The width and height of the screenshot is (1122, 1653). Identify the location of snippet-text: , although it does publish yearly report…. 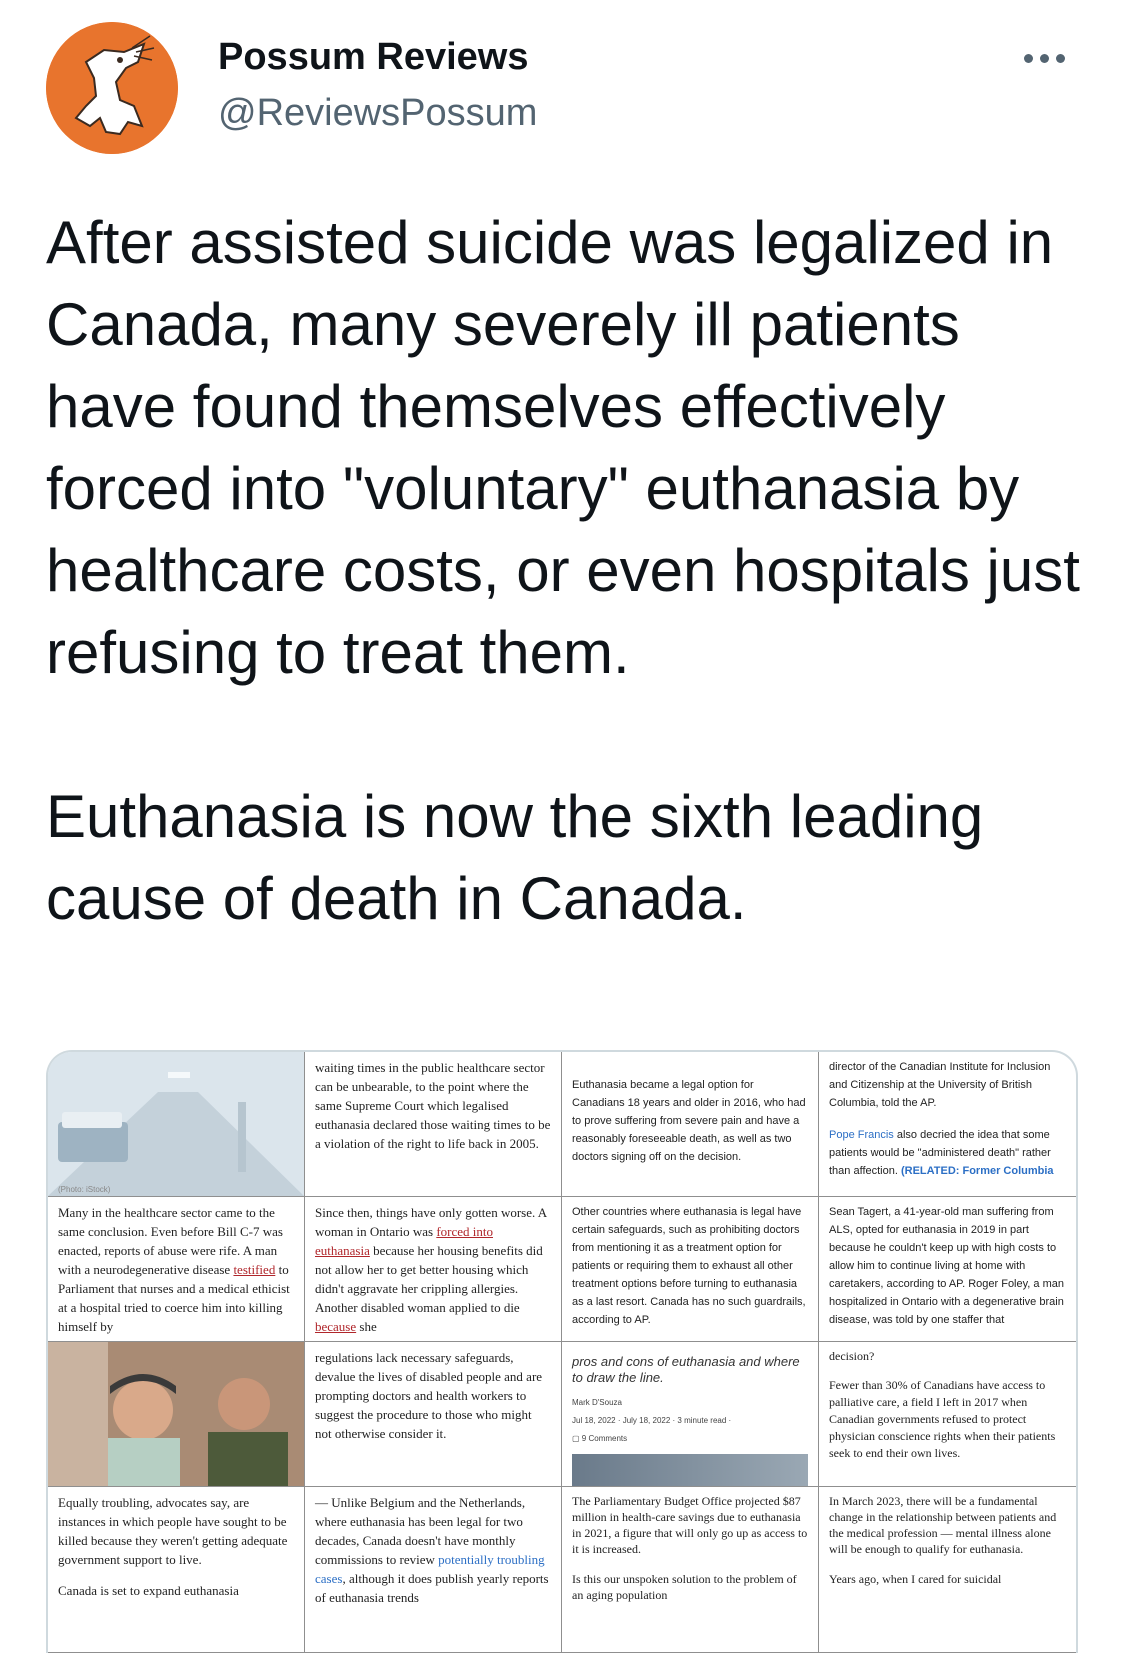
(432, 1588).